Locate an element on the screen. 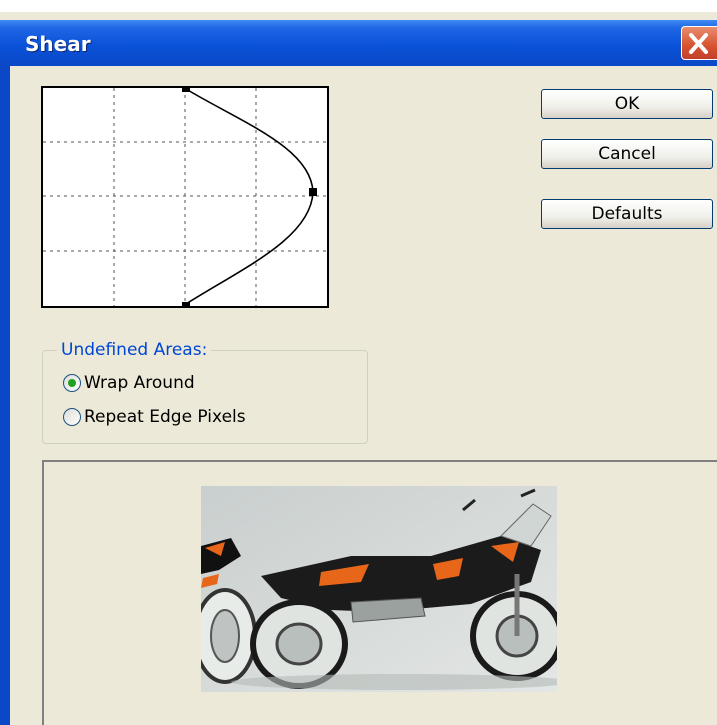 The height and width of the screenshot is (725, 717). curve-control-point-bottom is located at coordinates (186, 304).